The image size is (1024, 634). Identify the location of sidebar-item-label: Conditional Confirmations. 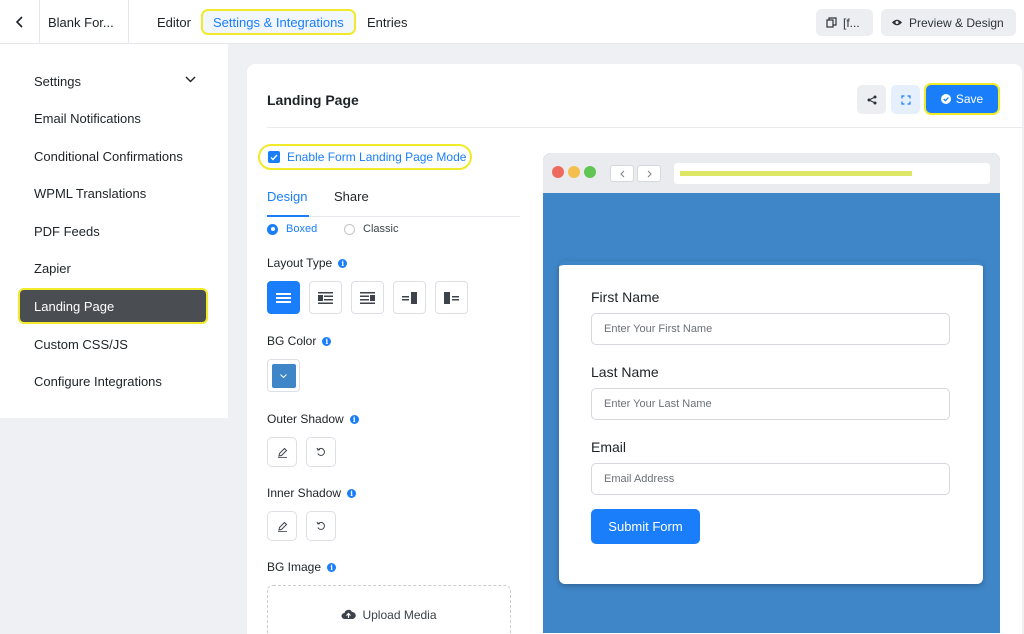
(108, 156).